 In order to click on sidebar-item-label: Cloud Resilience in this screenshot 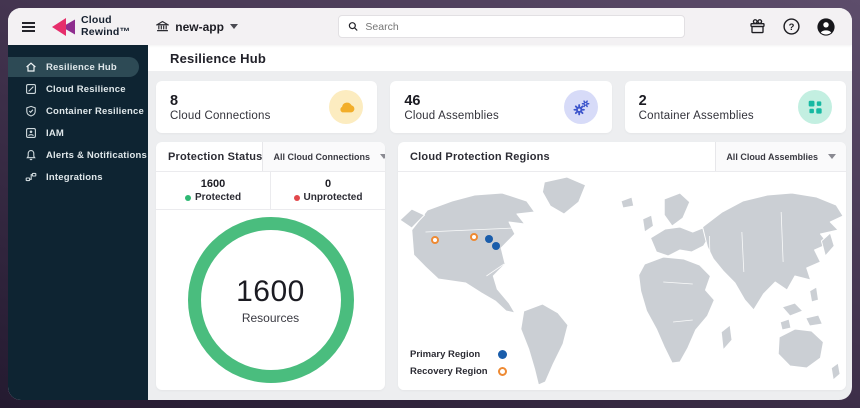, I will do `click(86, 89)`.